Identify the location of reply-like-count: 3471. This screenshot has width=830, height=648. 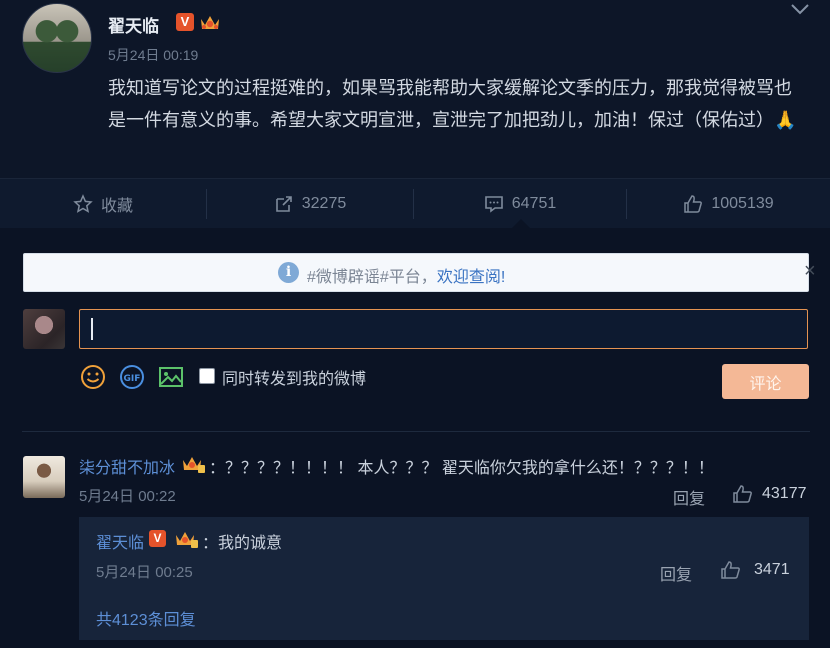
(772, 569).